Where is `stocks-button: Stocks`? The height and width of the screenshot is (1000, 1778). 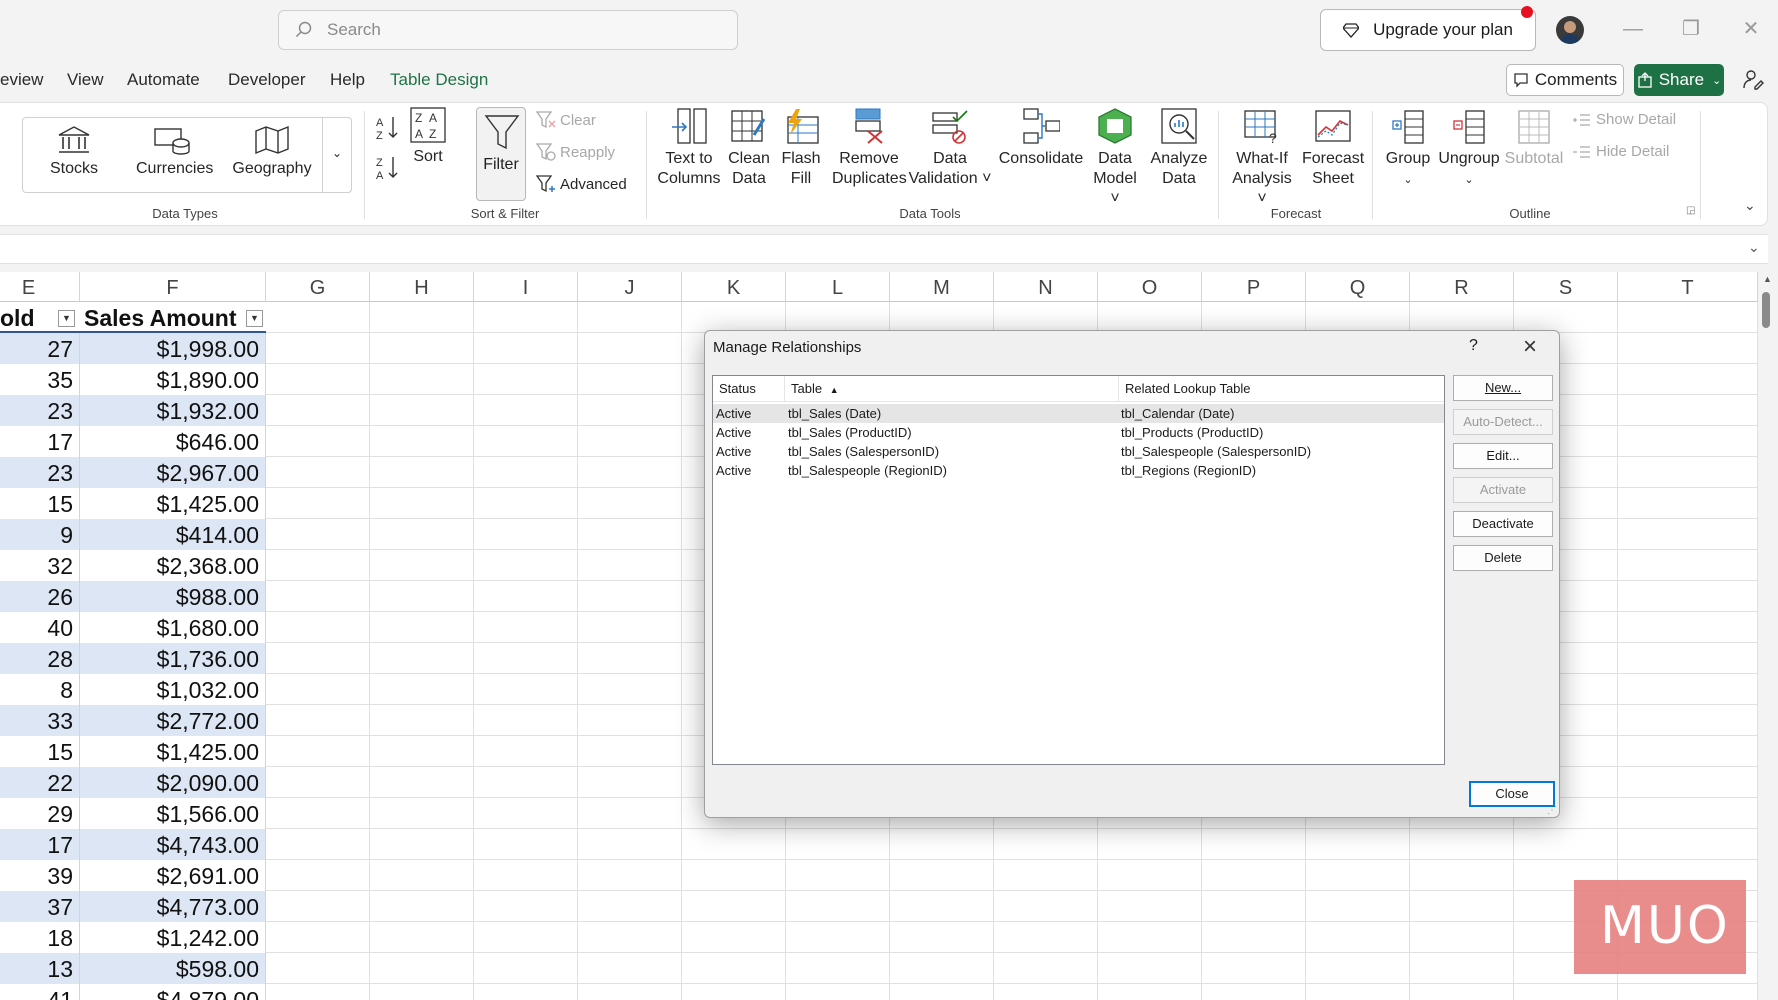 stocks-button: Stocks is located at coordinates (74, 152).